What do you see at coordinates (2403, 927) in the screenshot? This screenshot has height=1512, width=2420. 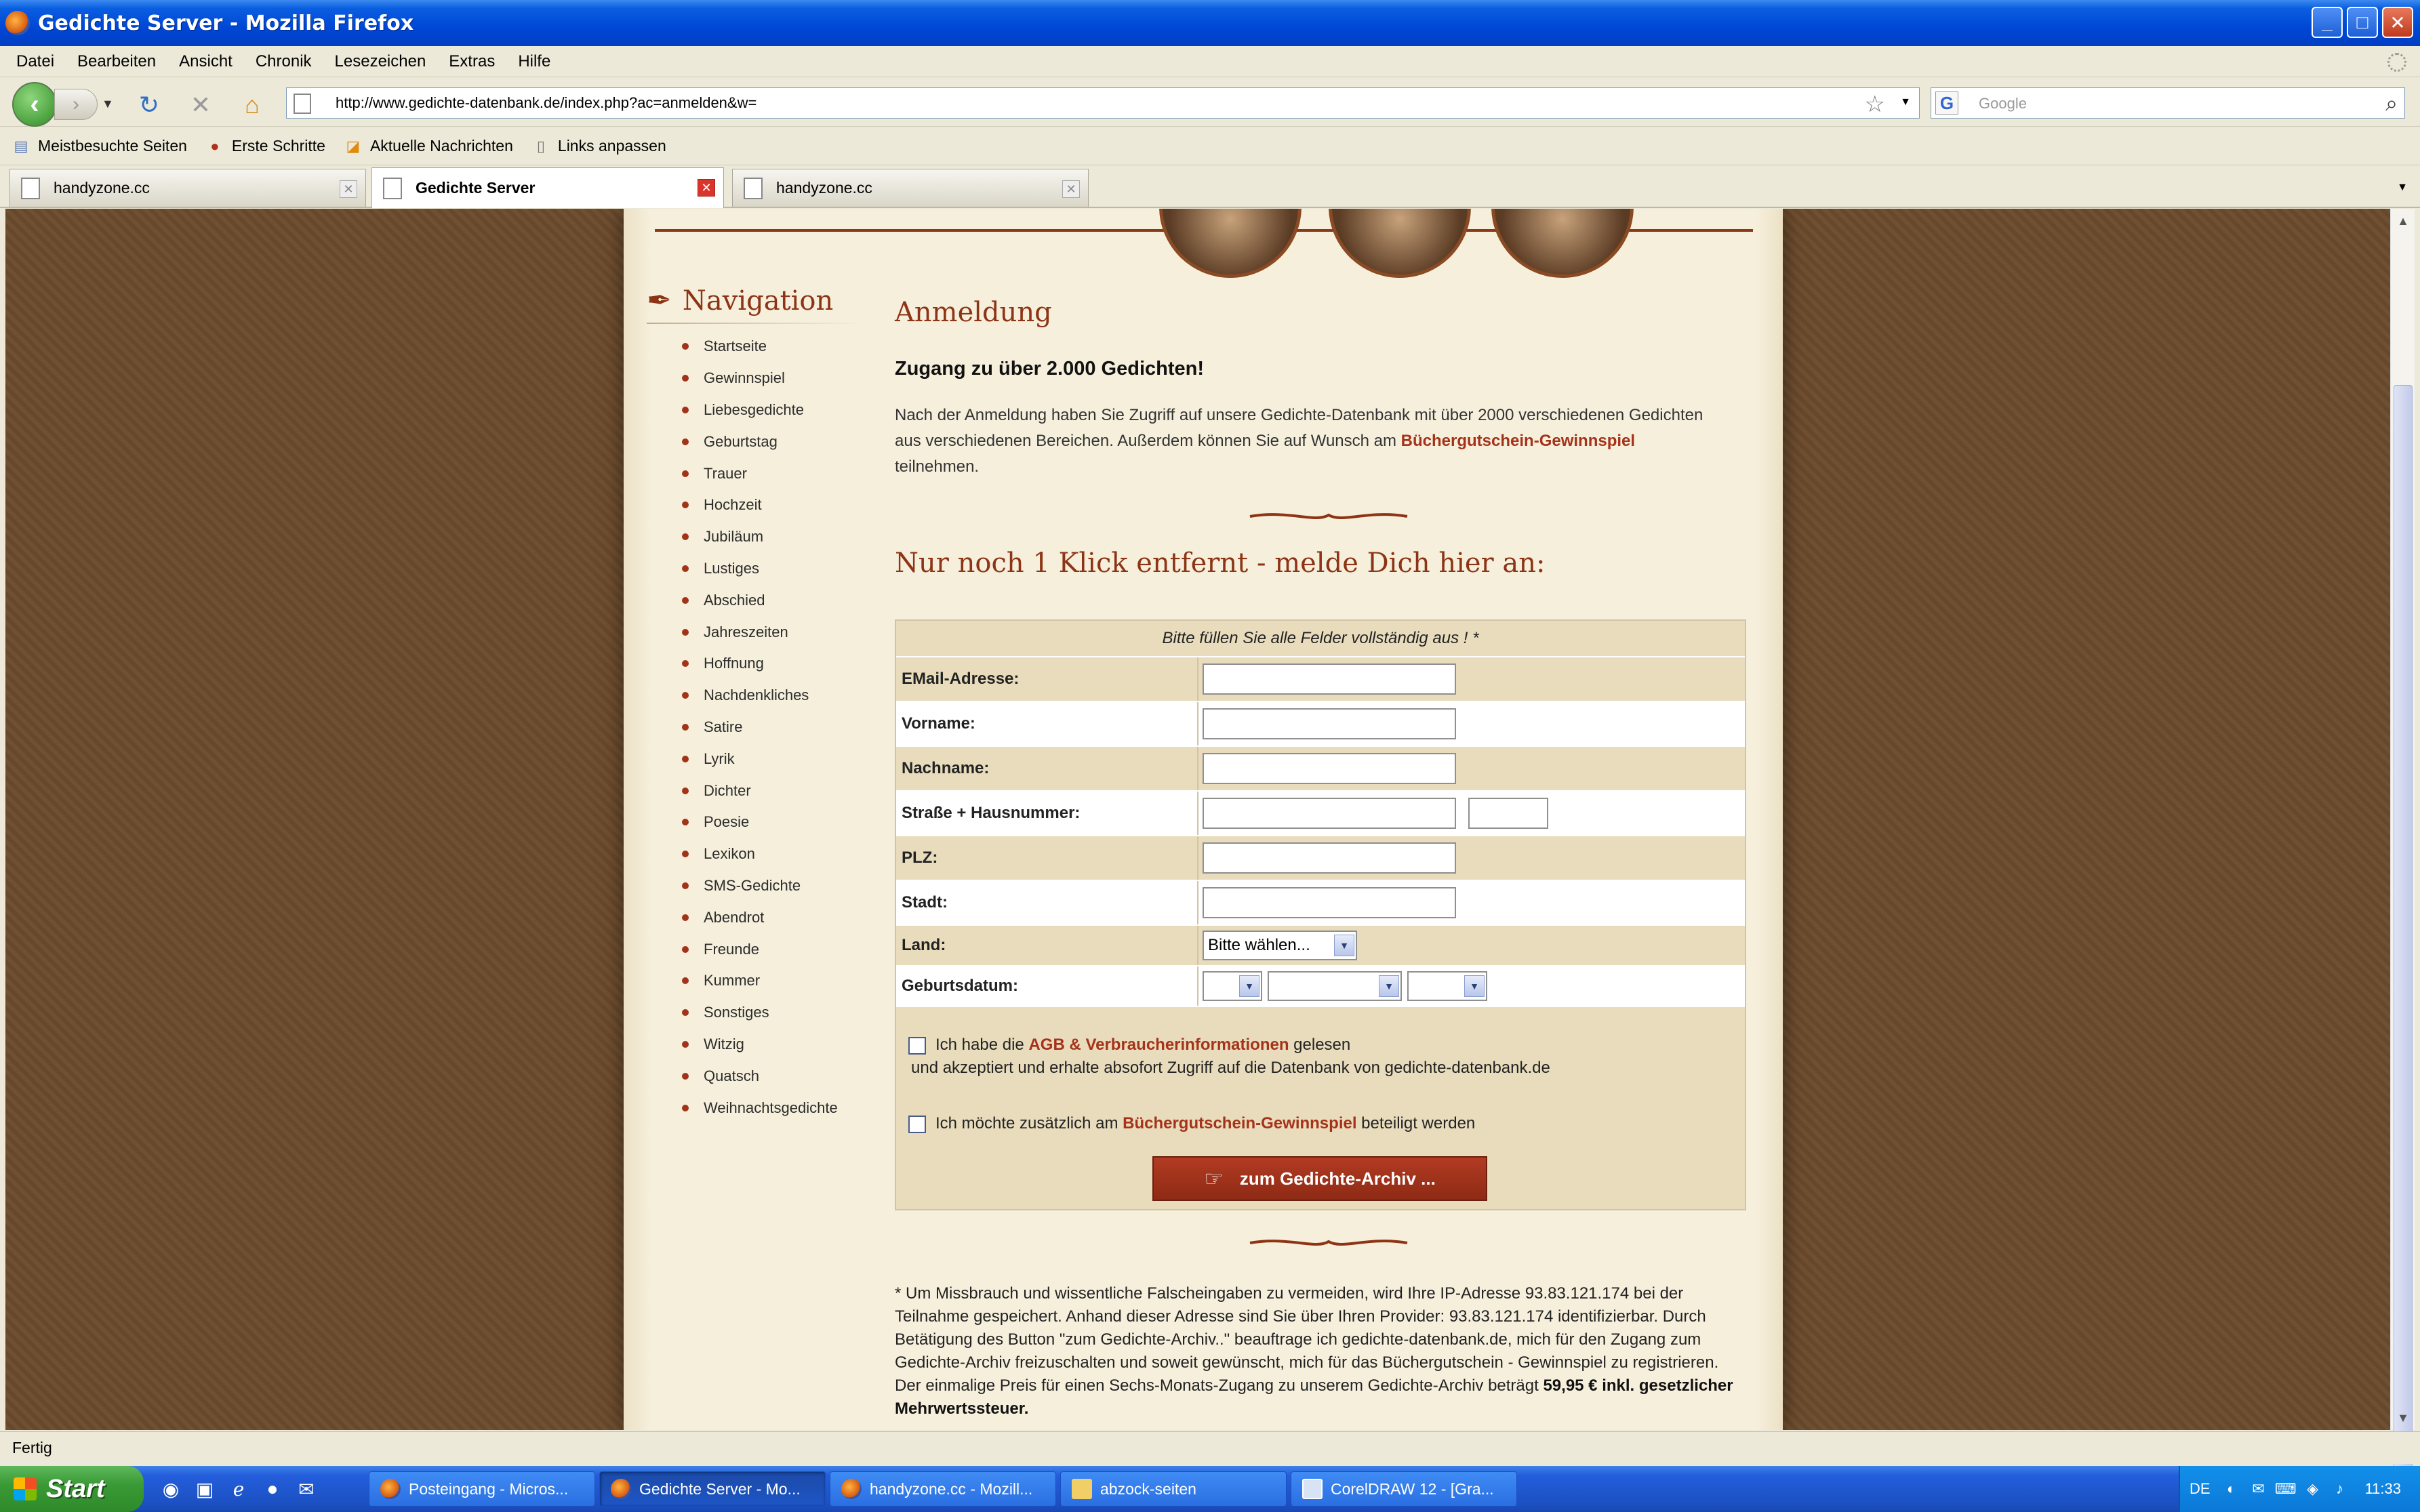 I see `scrollbar-thumb` at bounding box center [2403, 927].